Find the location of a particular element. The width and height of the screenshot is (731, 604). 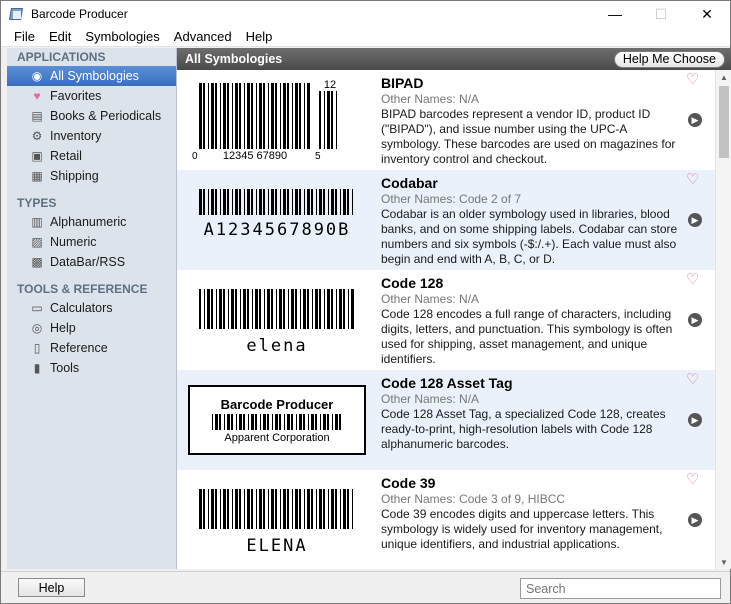

barcode-caption: A1234567890B is located at coordinates (277, 230).